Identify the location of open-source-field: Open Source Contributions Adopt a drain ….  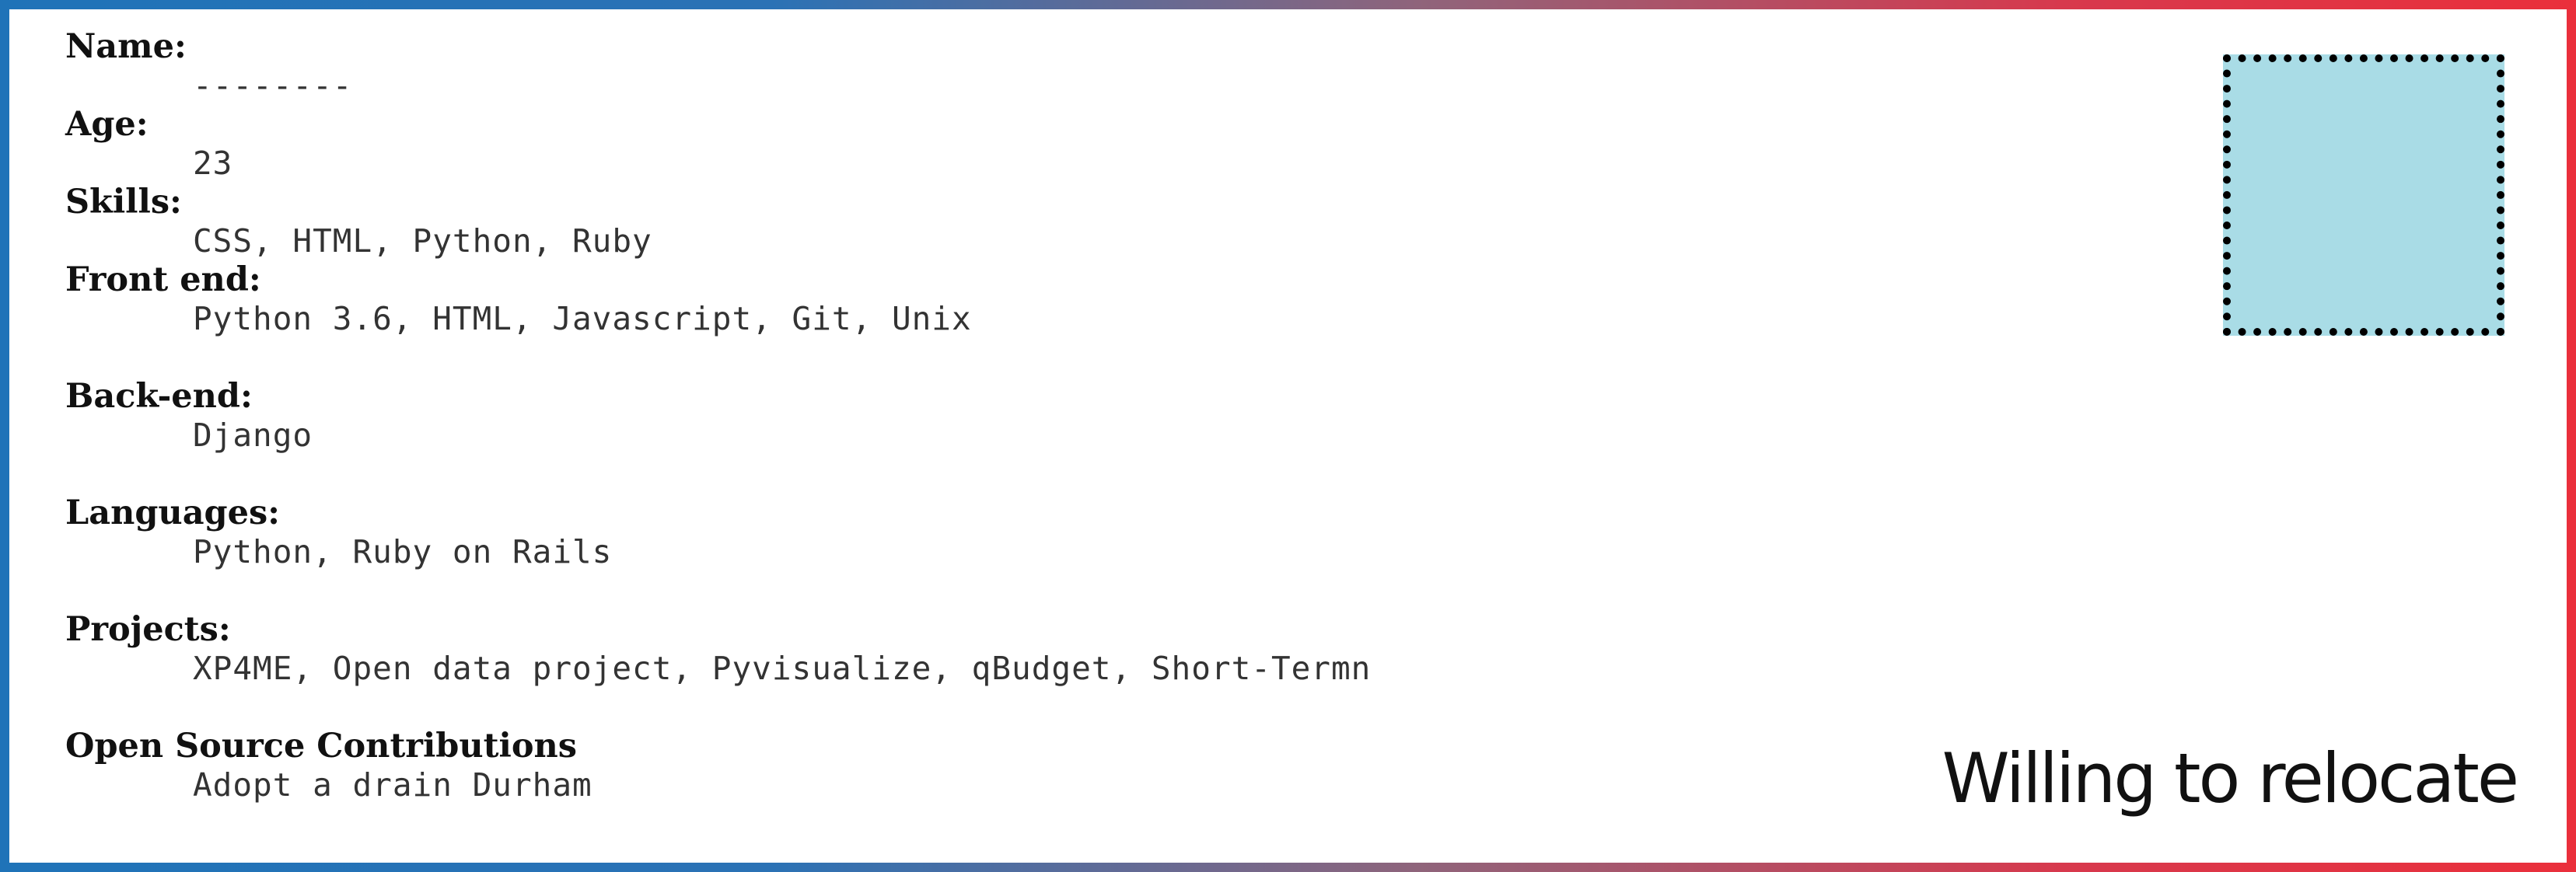
(959, 765).